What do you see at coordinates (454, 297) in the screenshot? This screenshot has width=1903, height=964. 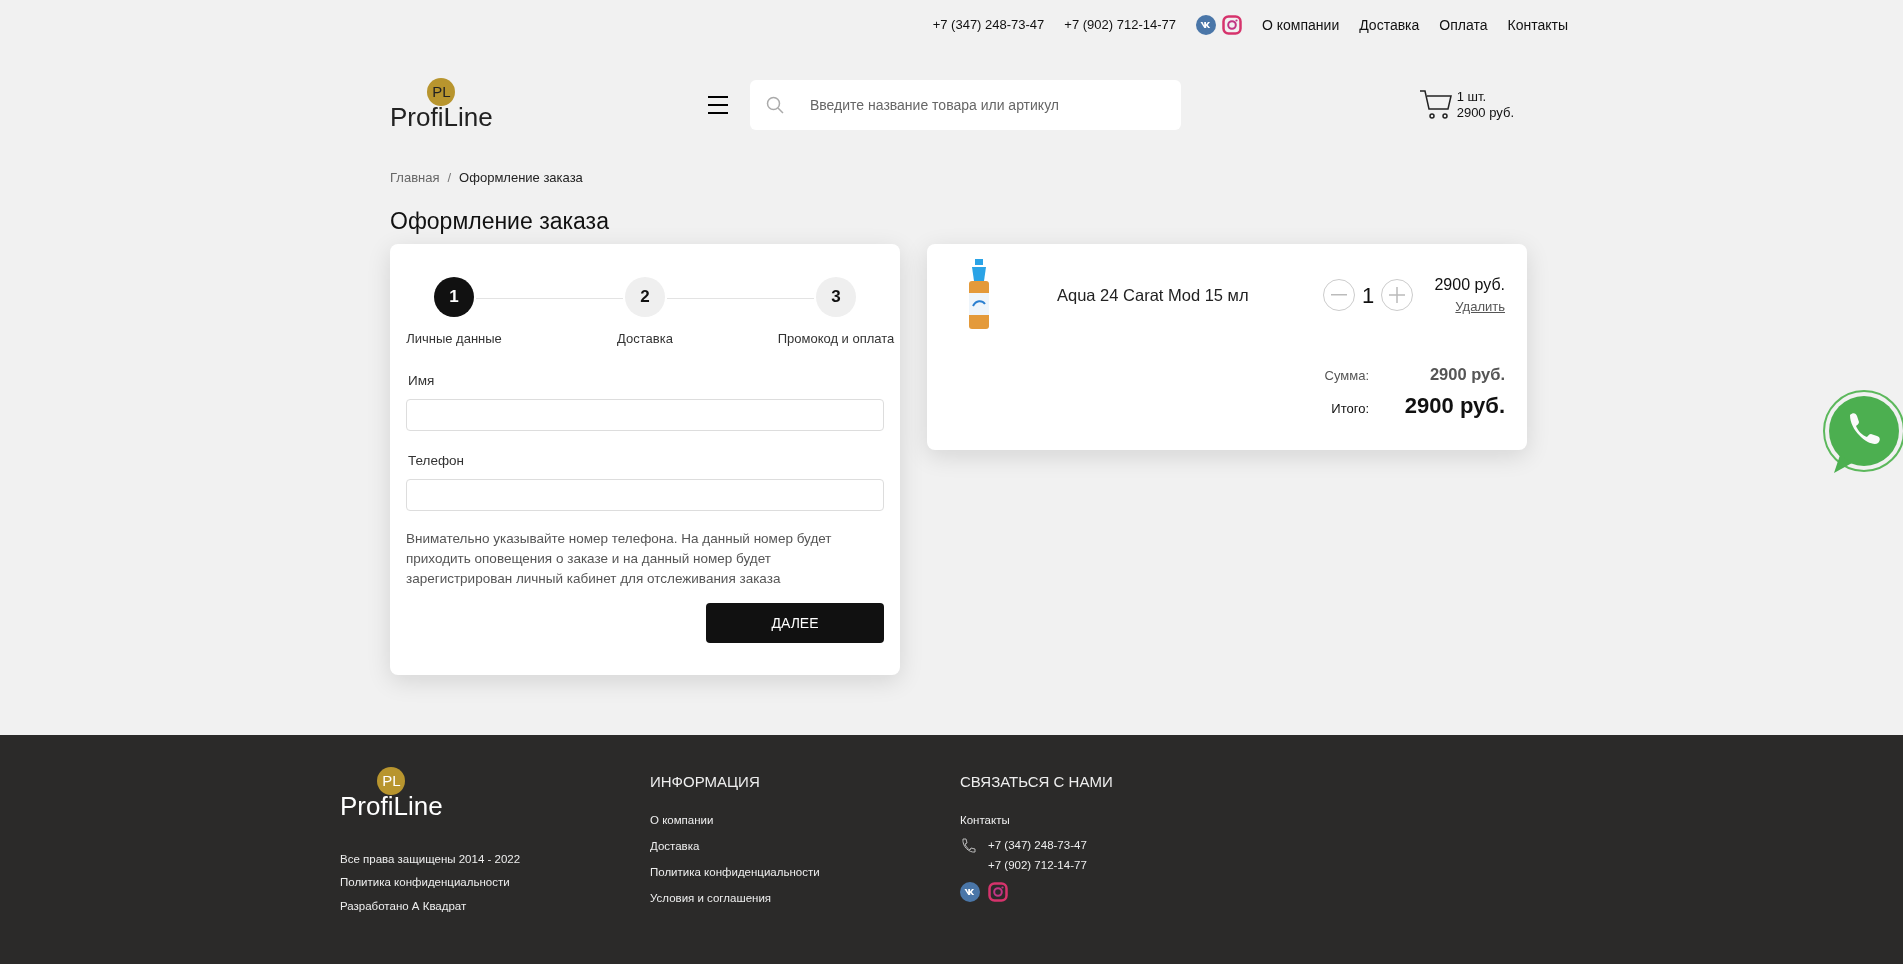 I see `step-number: 1` at bounding box center [454, 297].